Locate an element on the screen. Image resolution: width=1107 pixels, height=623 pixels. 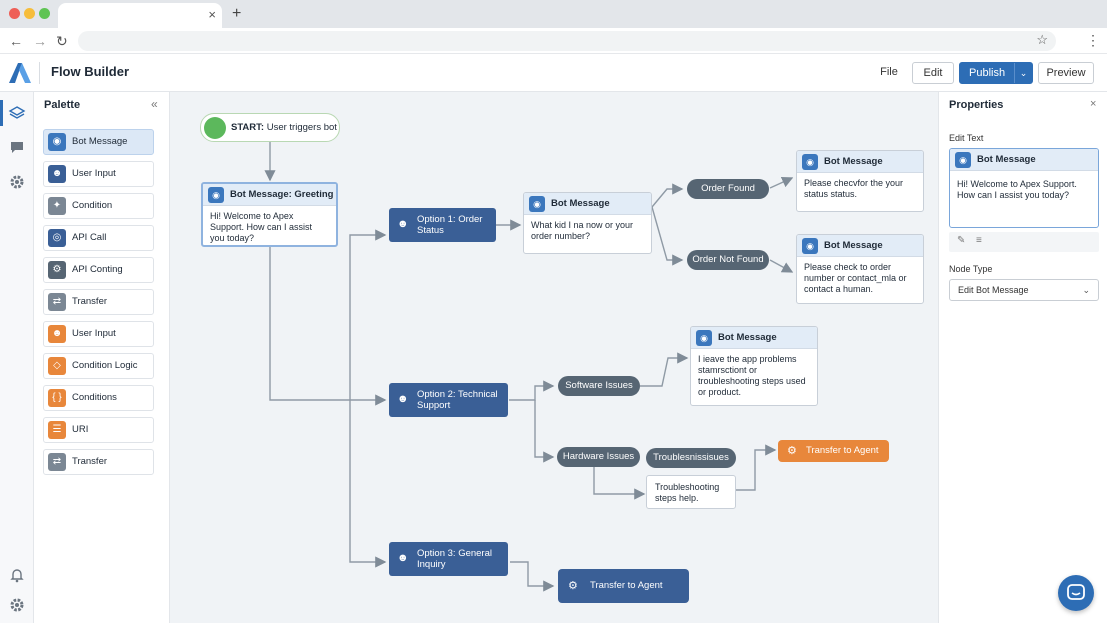
palette-item-label: Bot Message is located at coordinates (100, 141).